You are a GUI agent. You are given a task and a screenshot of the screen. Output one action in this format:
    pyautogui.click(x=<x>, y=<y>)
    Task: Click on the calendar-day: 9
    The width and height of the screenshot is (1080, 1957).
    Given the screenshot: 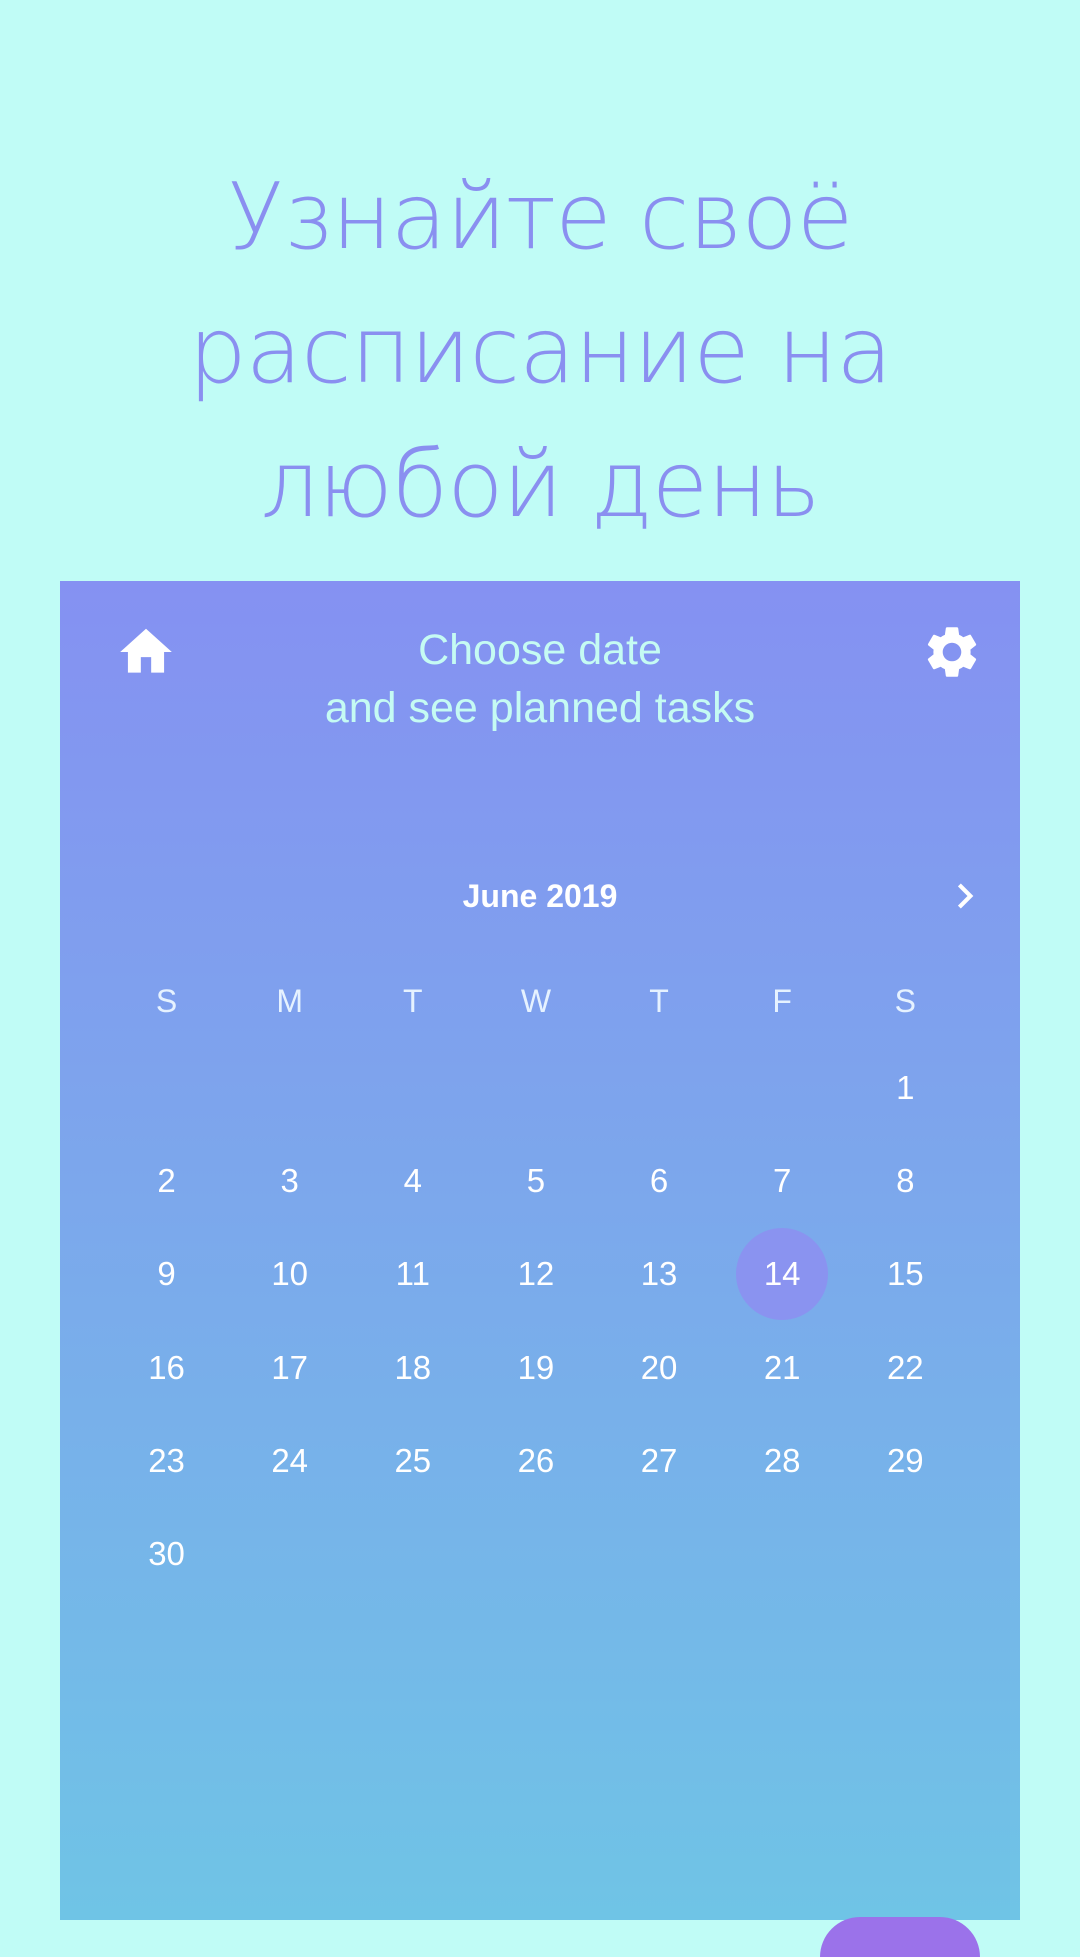 What is the action you would take?
    pyautogui.click(x=167, y=1274)
    